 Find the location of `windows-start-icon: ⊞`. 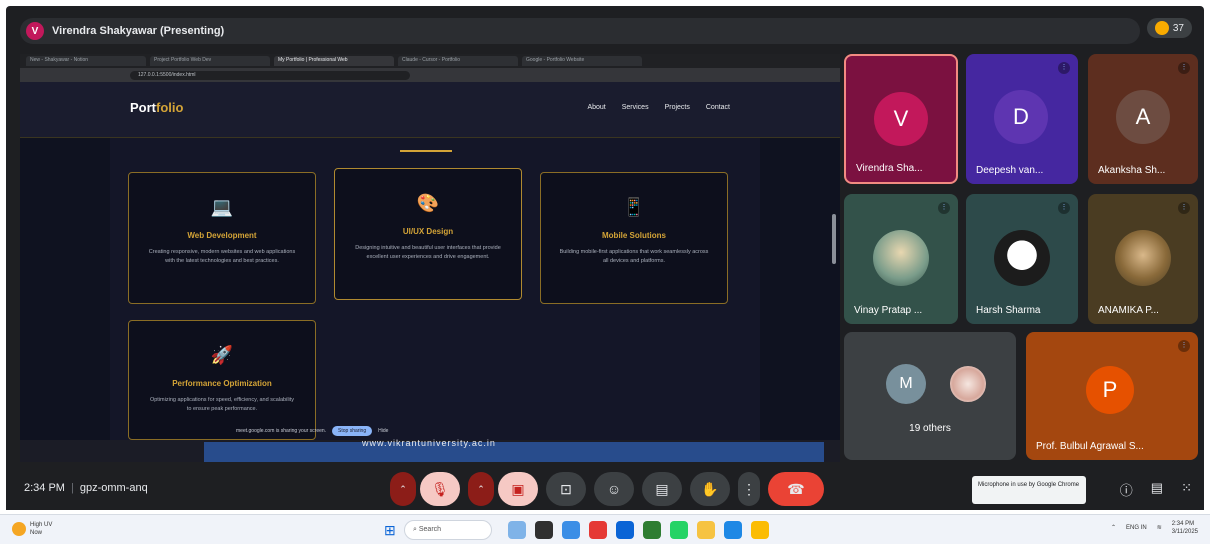

windows-start-icon: ⊞ is located at coordinates (390, 530).